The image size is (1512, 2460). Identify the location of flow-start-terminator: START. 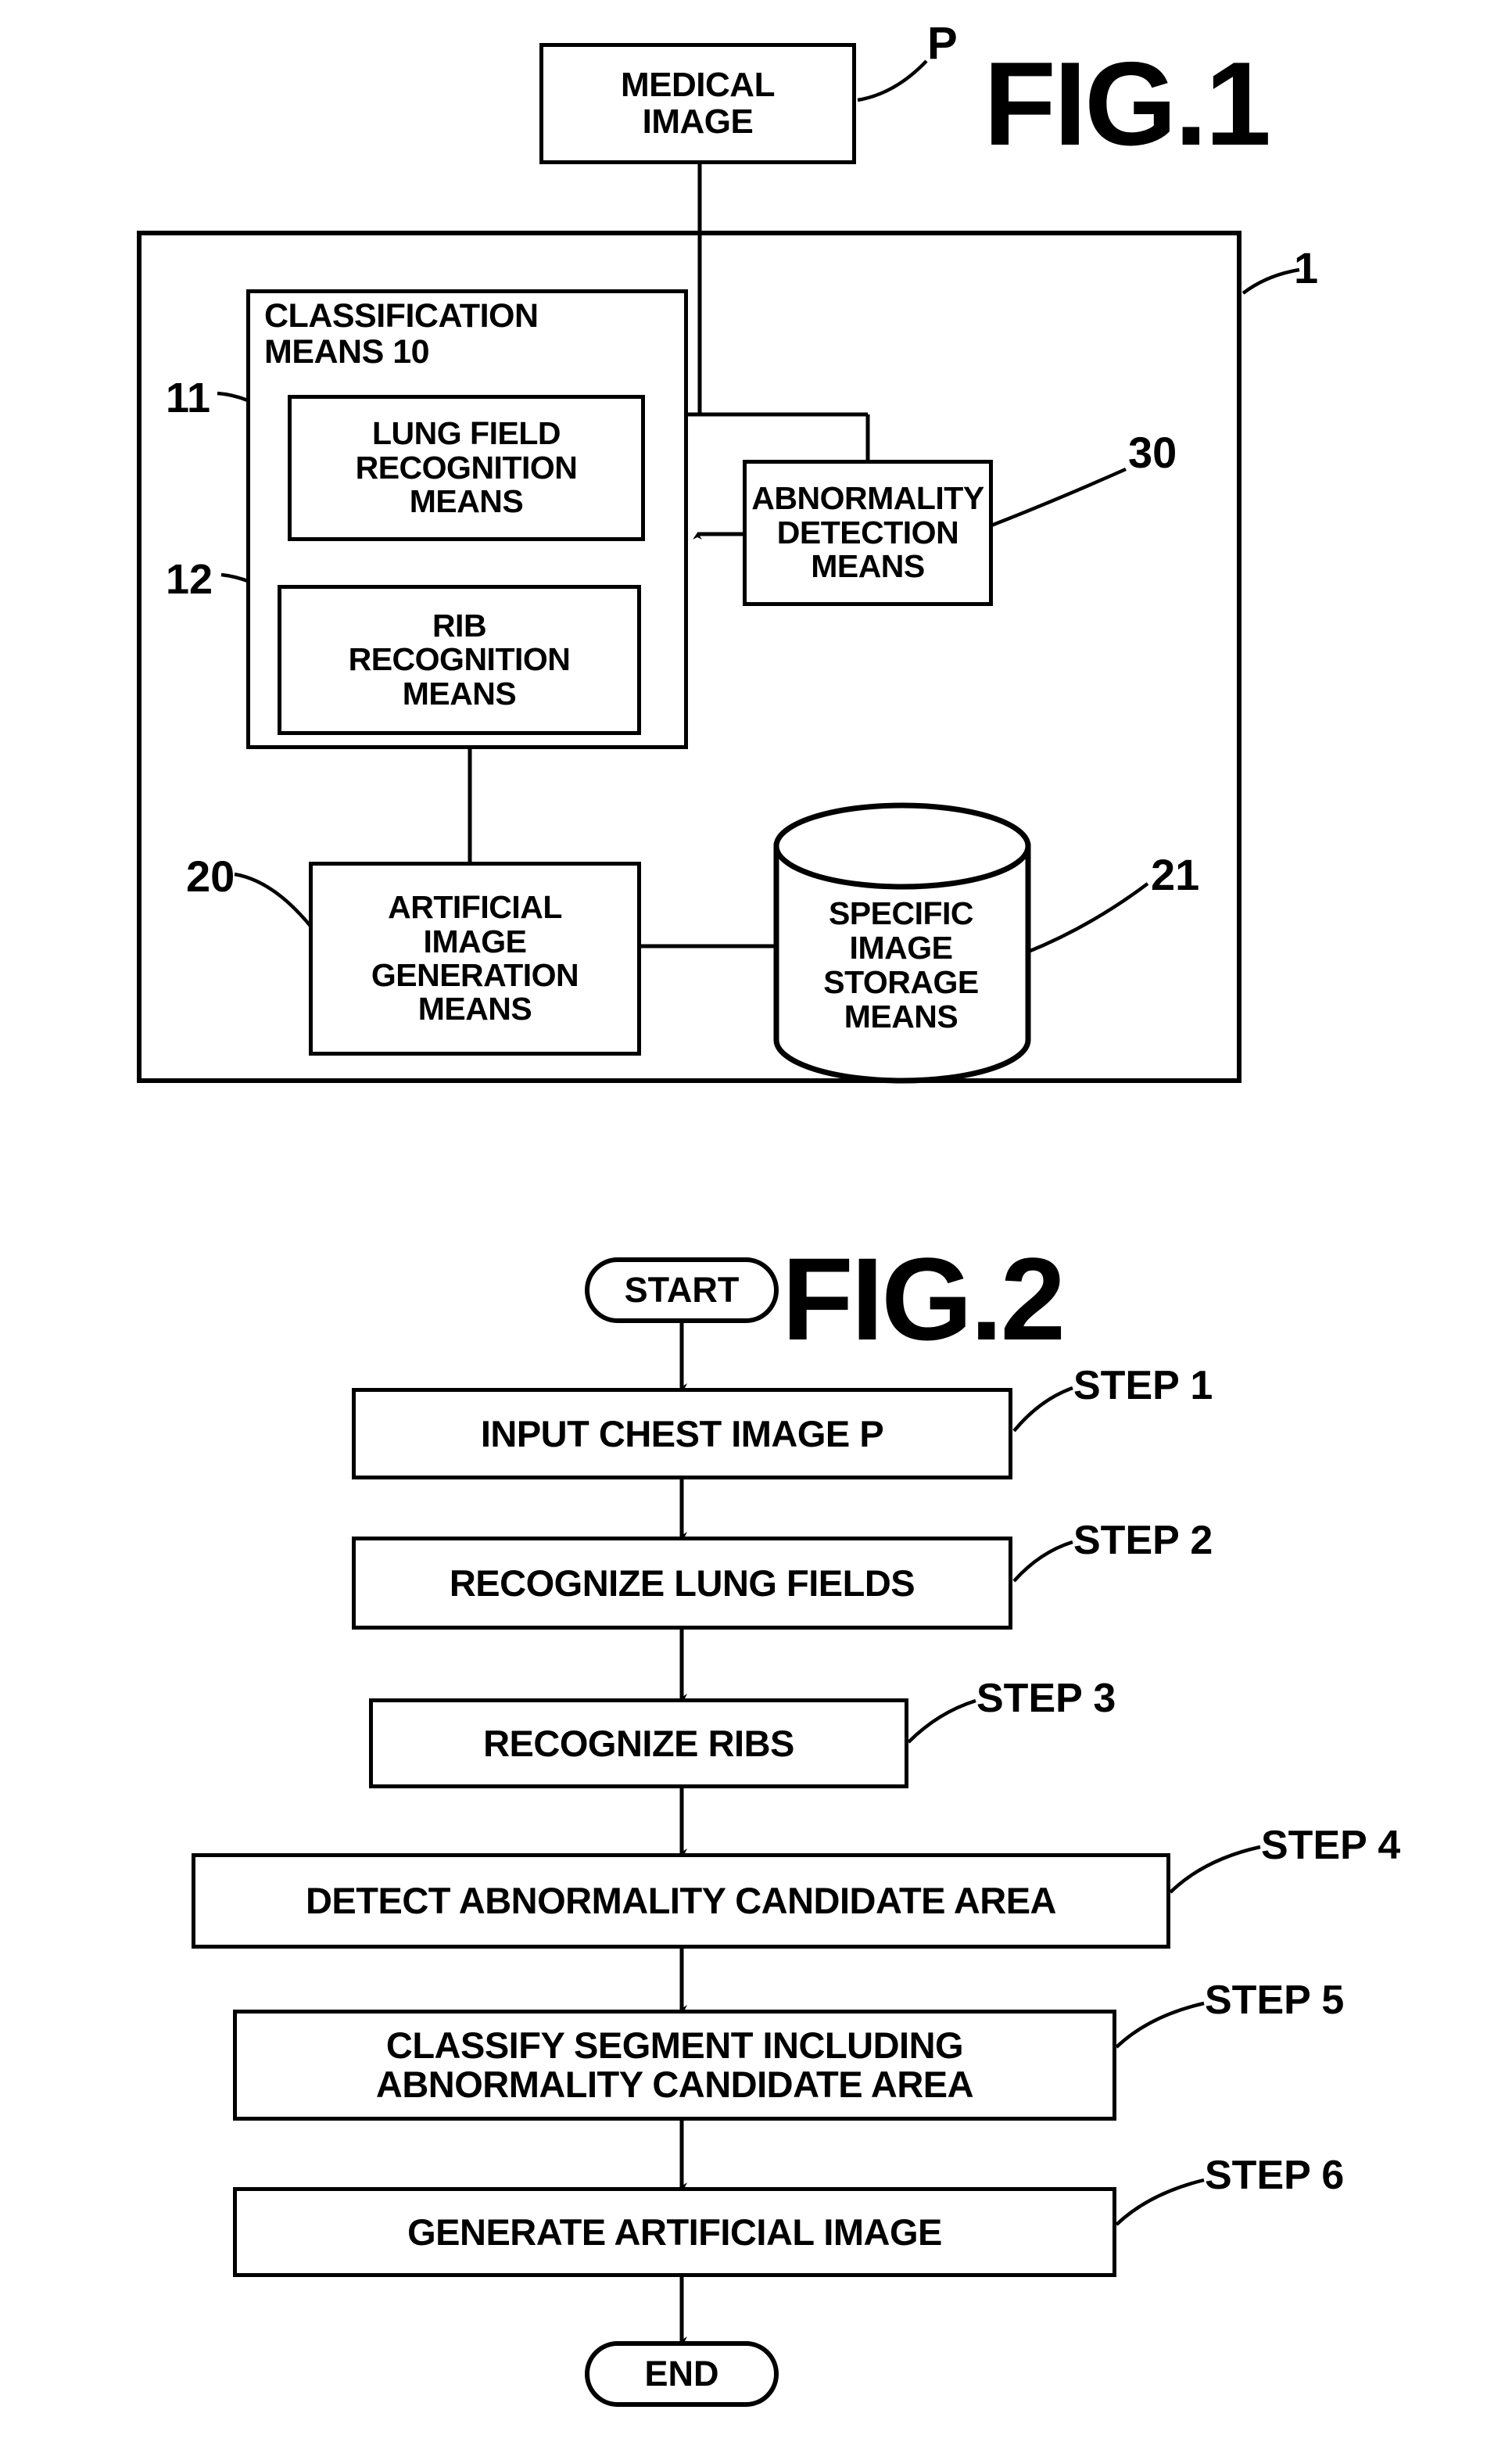
(682, 1290).